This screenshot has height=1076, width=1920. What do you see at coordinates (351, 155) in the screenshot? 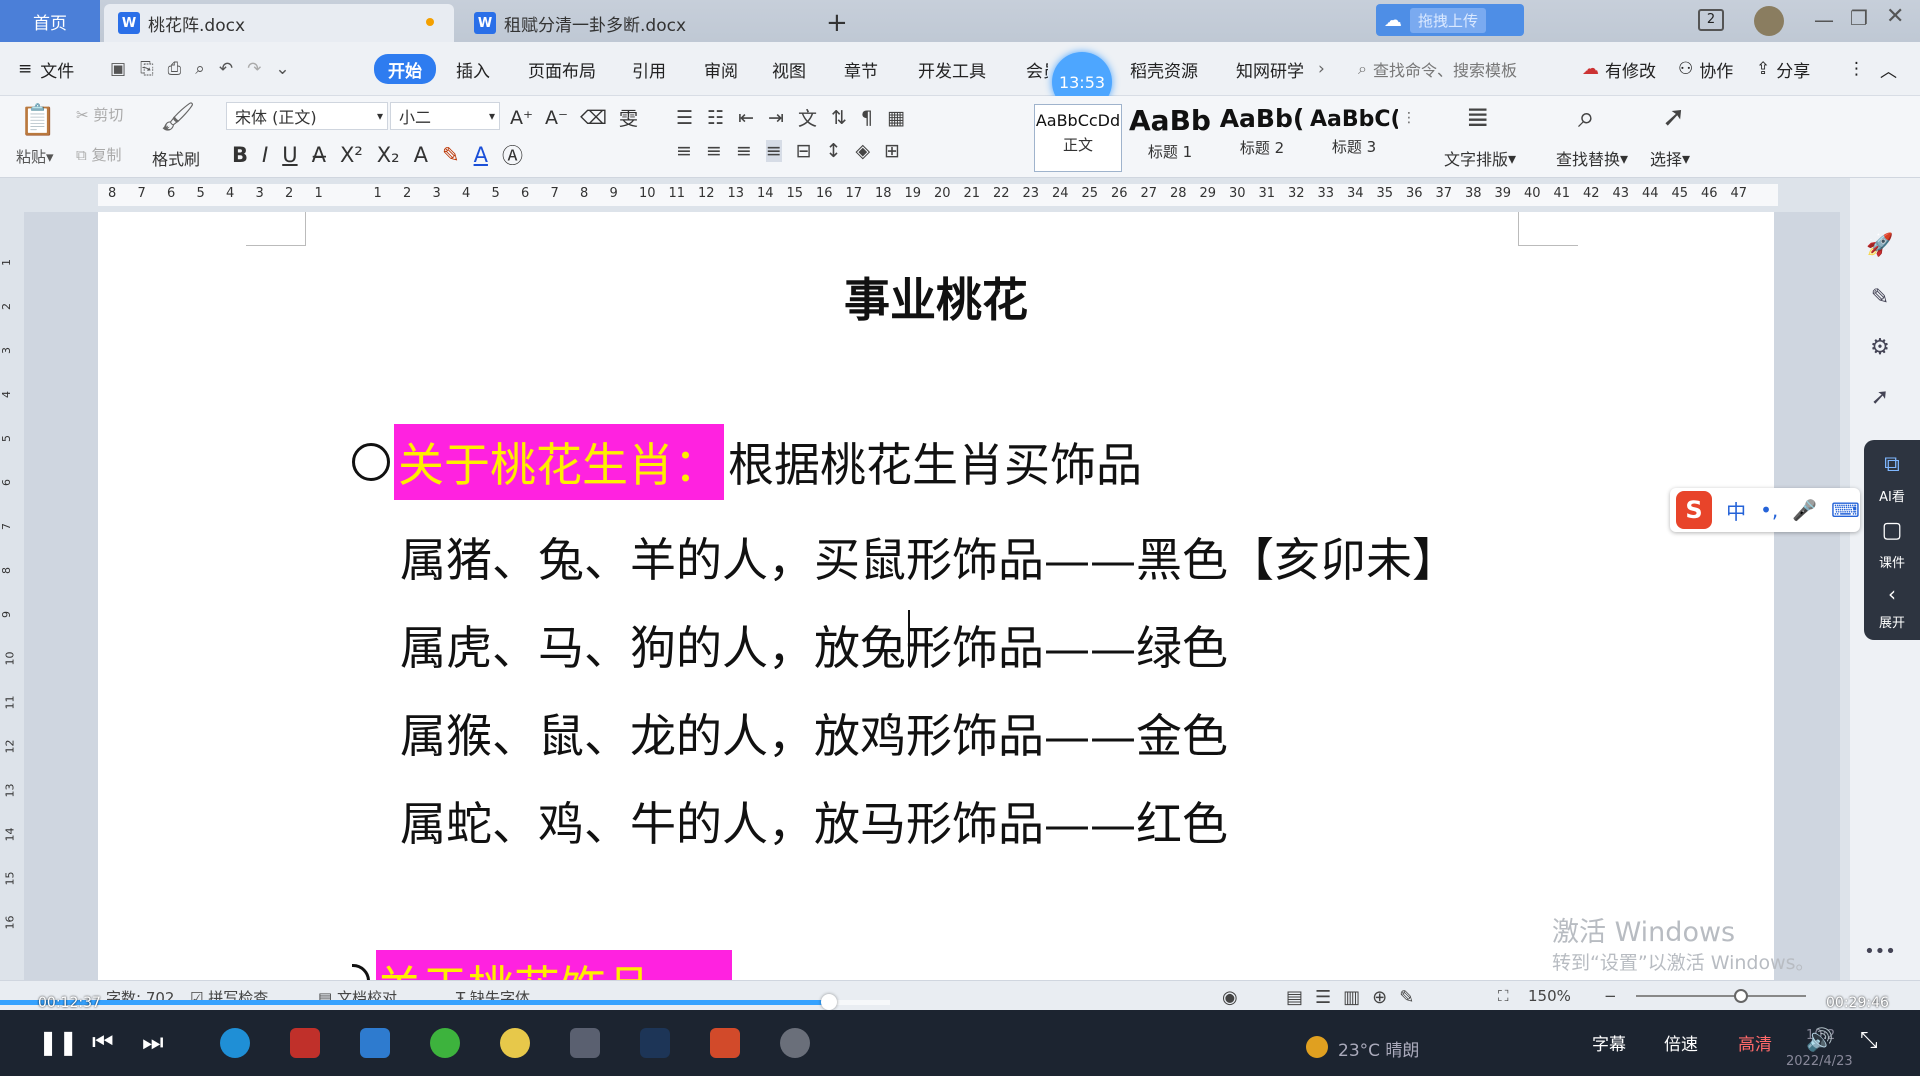
I see `superscript-icon: X²` at bounding box center [351, 155].